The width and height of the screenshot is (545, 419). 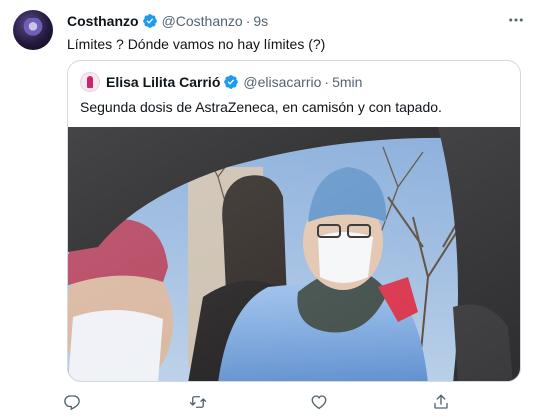 What do you see at coordinates (231, 82) in the screenshot?
I see `quoted-verified-badge-icon` at bounding box center [231, 82].